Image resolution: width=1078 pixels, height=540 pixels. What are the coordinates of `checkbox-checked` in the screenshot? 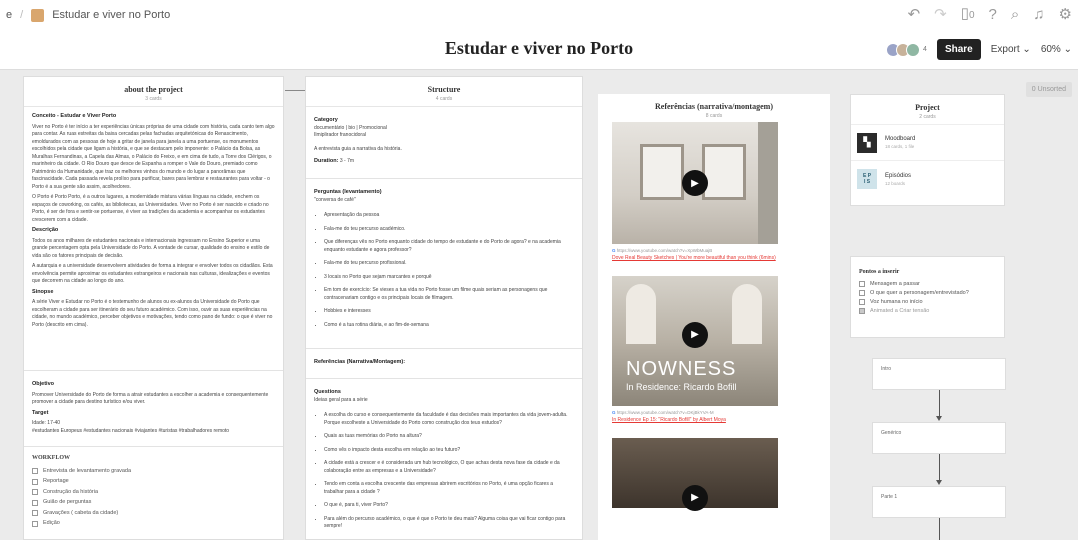 It's located at (862, 311).